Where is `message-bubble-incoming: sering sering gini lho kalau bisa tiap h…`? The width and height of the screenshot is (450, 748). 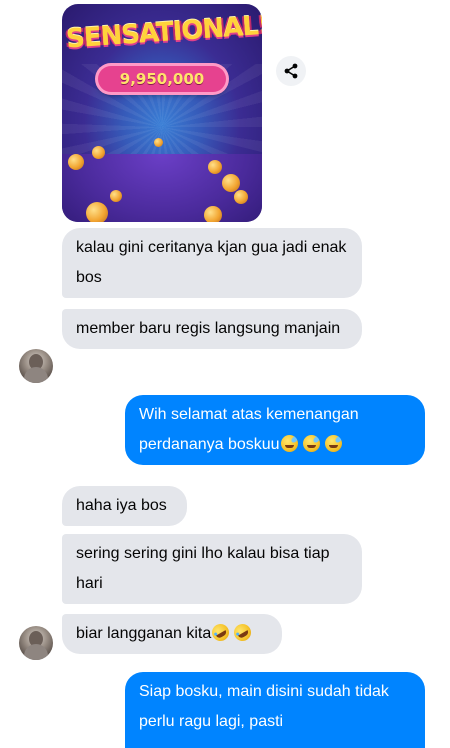 message-bubble-incoming: sering sering gini lho kalau bisa tiap h… is located at coordinates (212, 569).